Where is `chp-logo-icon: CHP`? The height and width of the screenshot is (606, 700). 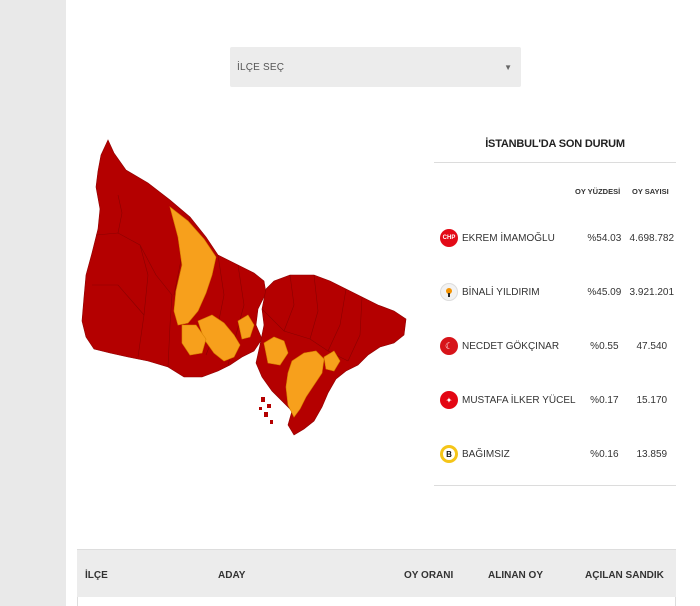
chp-logo-icon: CHP is located at coordinates (449, 238).